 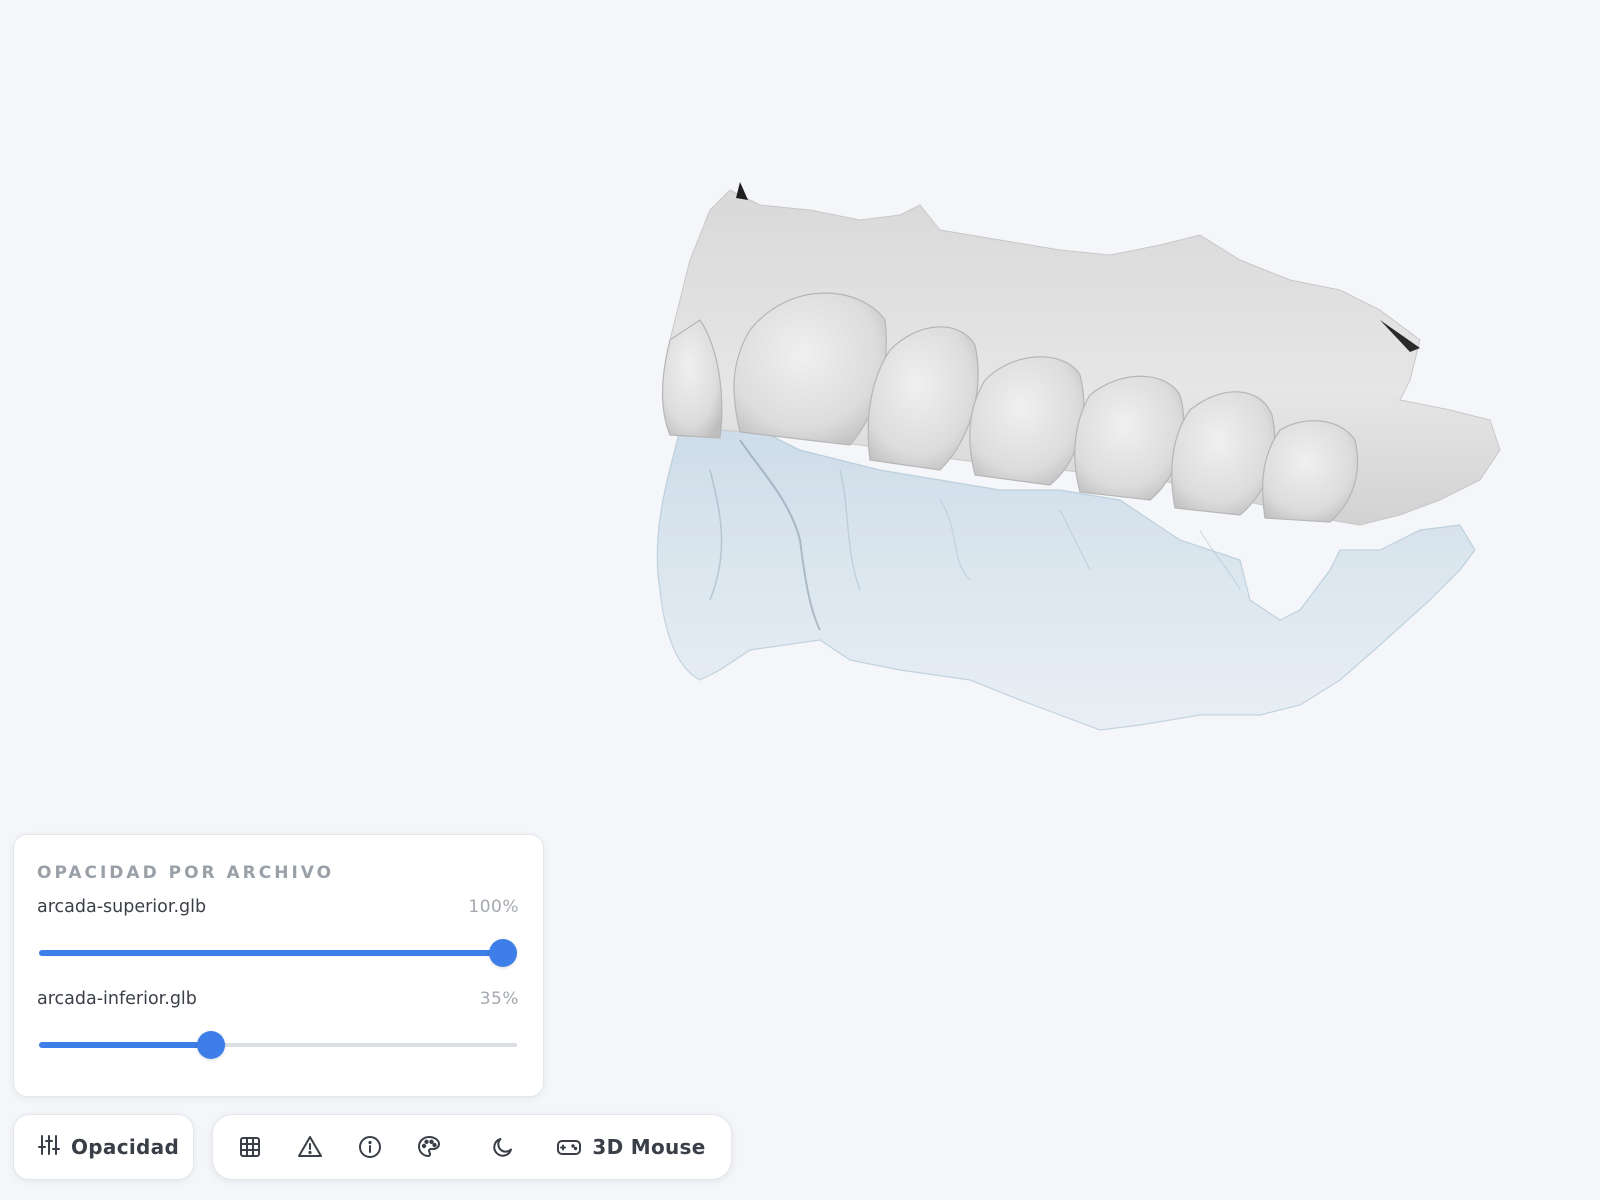 What do you see at coordinates (186, 873) in the screenshot?
I see `panel-title: OPACIDAD POR ARCHIVO` at bounding box center [186, 873].